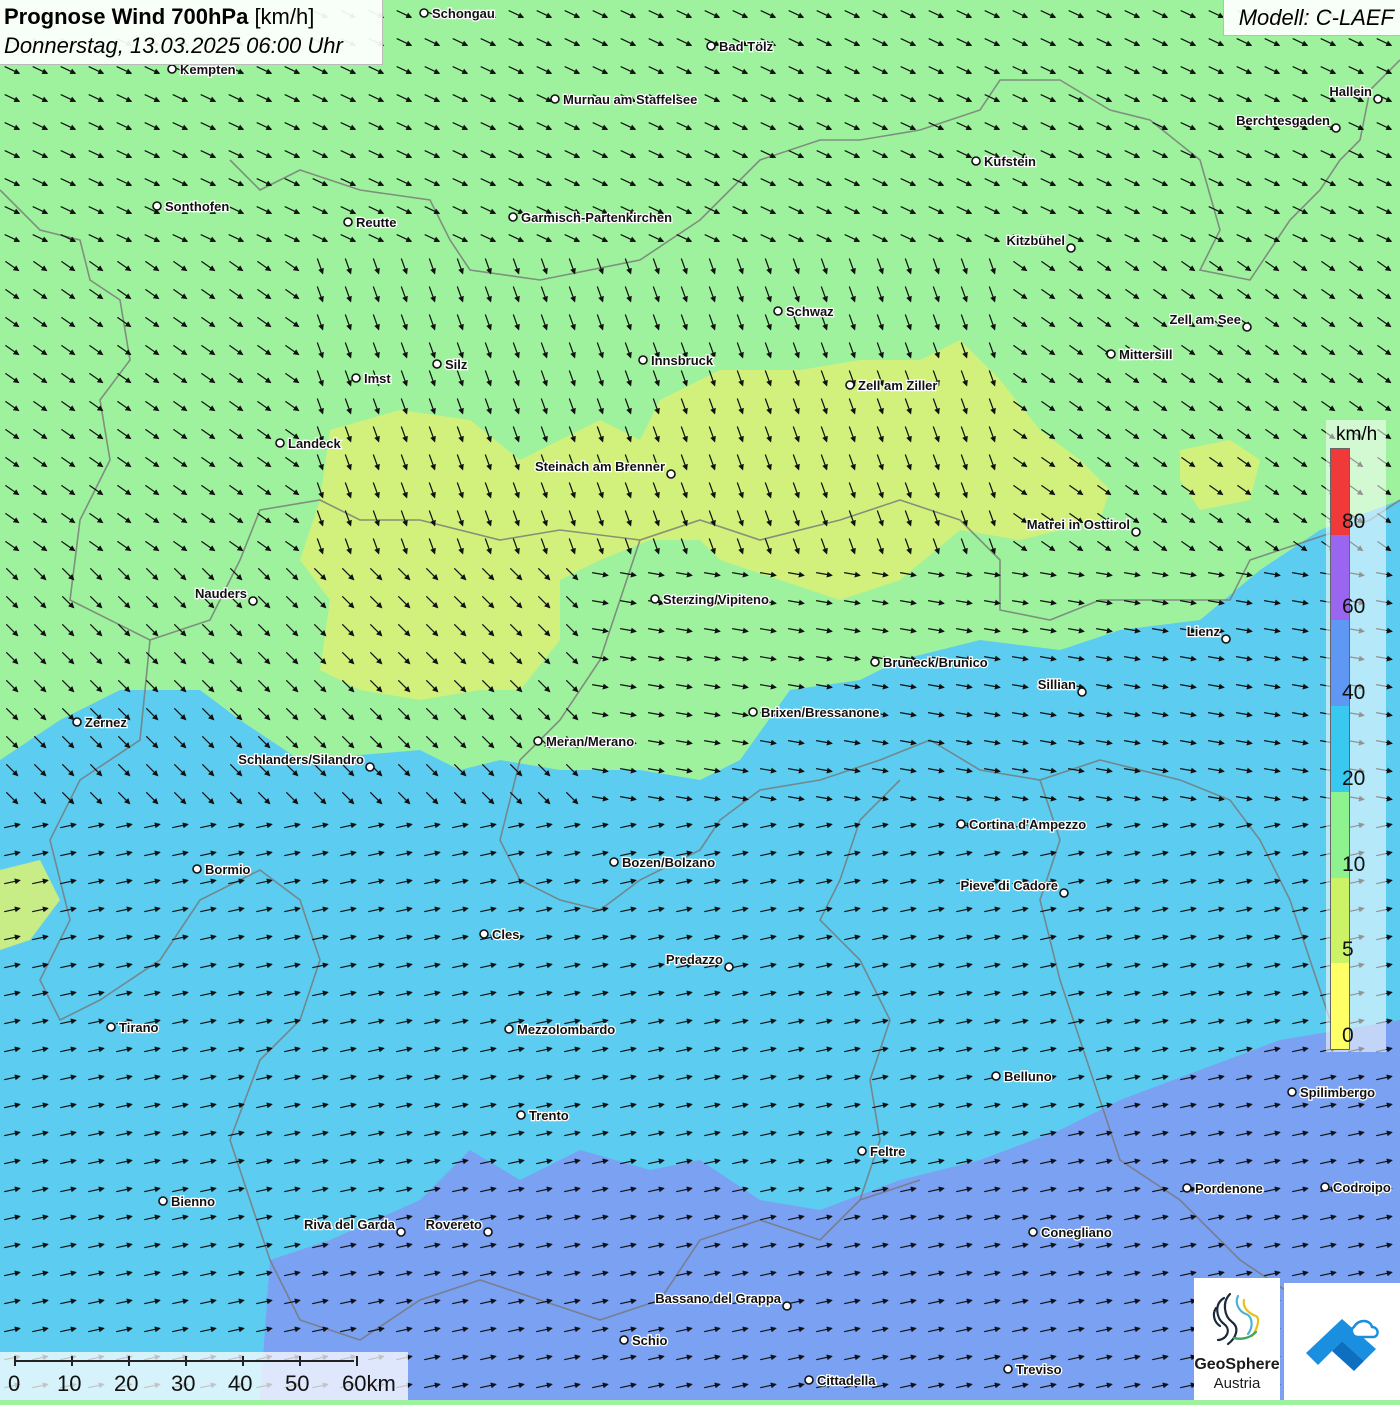  Describe the element at coordinates (810, 311) in the screenshot. I see `city-label: Schwaz` at that location.